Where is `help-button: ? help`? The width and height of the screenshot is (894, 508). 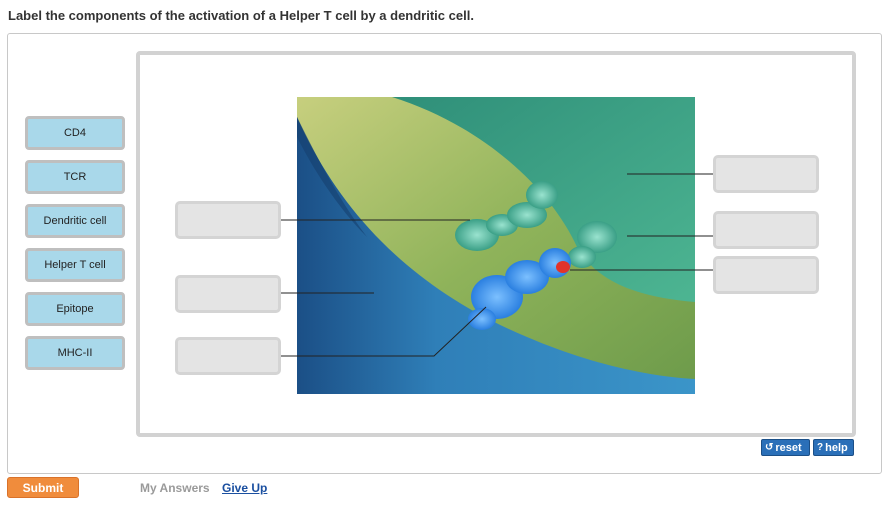
help-button: ? help is located at coordinates (833, 447).